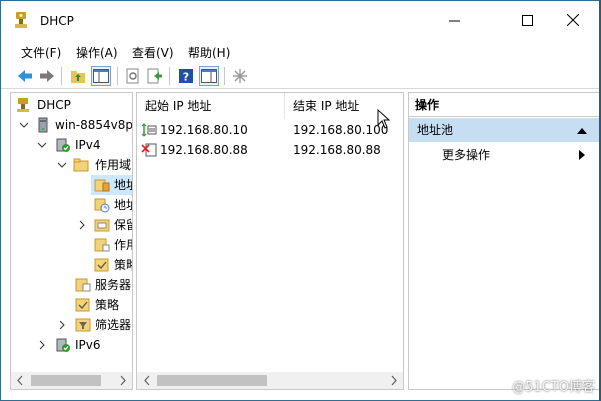  Describe the element at coordinates (504, 130) in the screenshot. I see `action-section-address-pool: 地址池` at that location.